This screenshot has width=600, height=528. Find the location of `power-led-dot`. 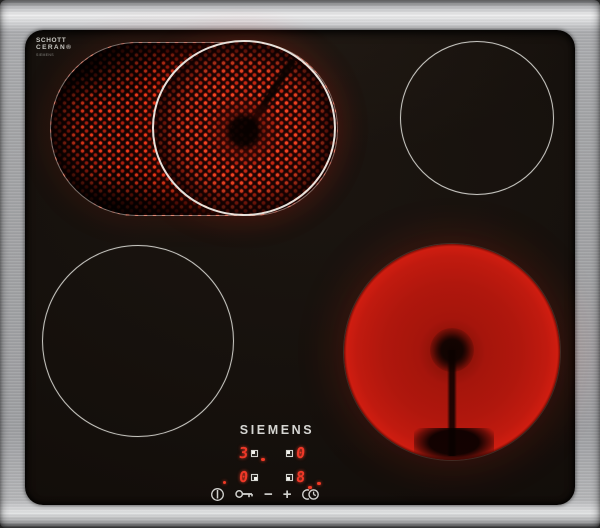

power-led-dot is located at coordinates (224, 482).